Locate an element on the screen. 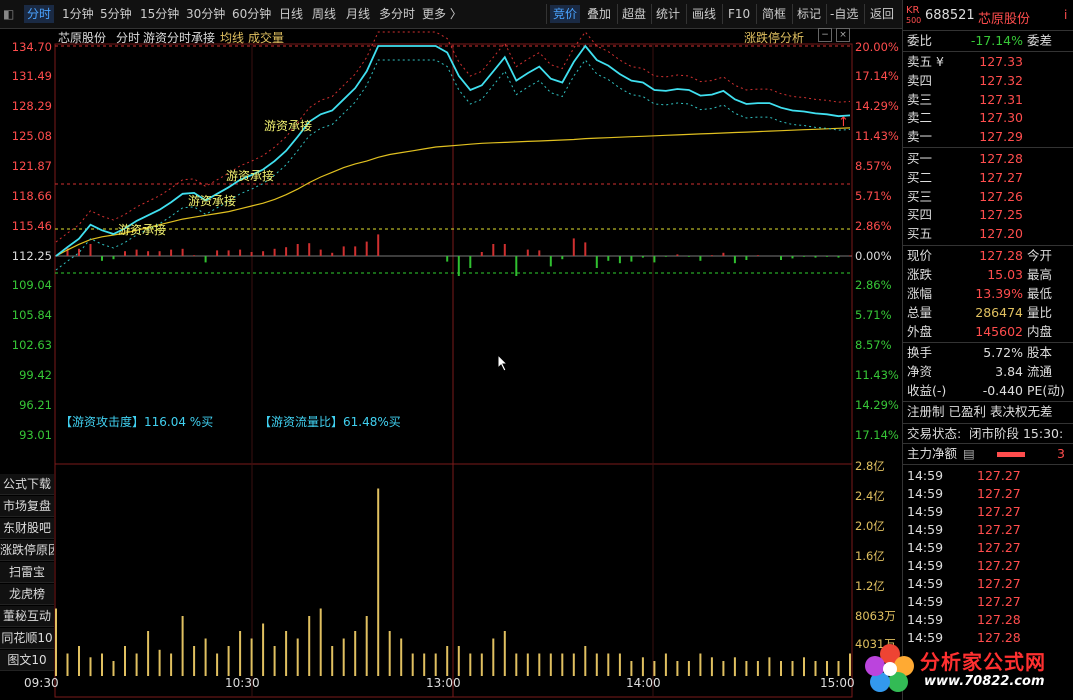  mark-button: 标记 is located at coordinates (809, 14).